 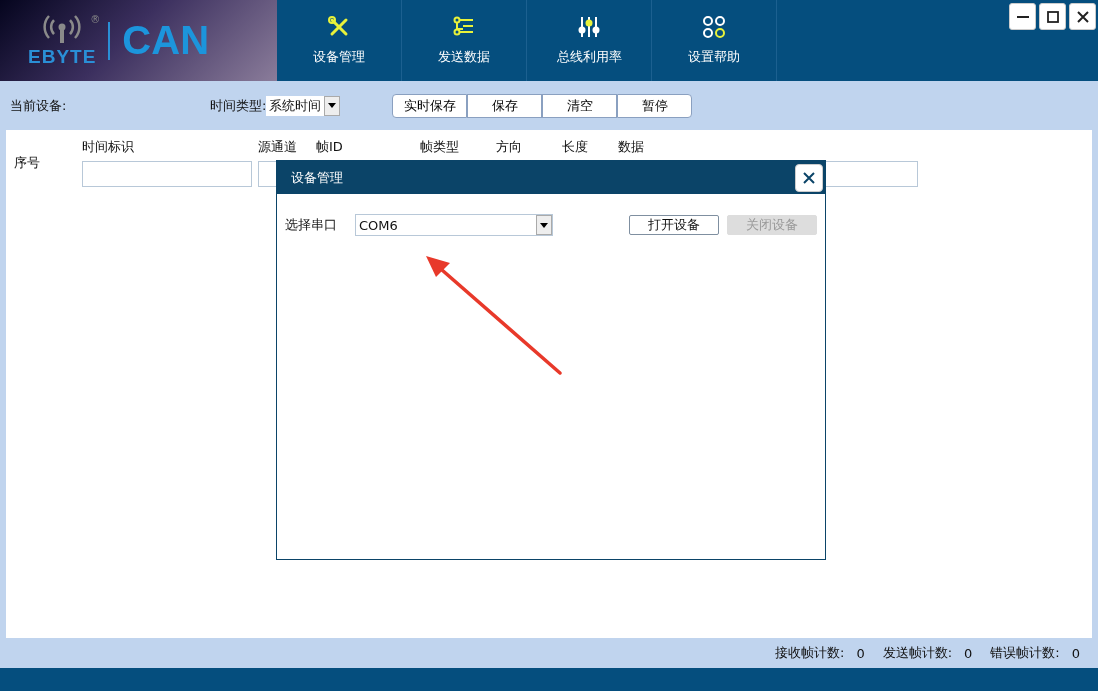 I want to click on status-label: 错误帧计数:, so click(x=1025, y=653).